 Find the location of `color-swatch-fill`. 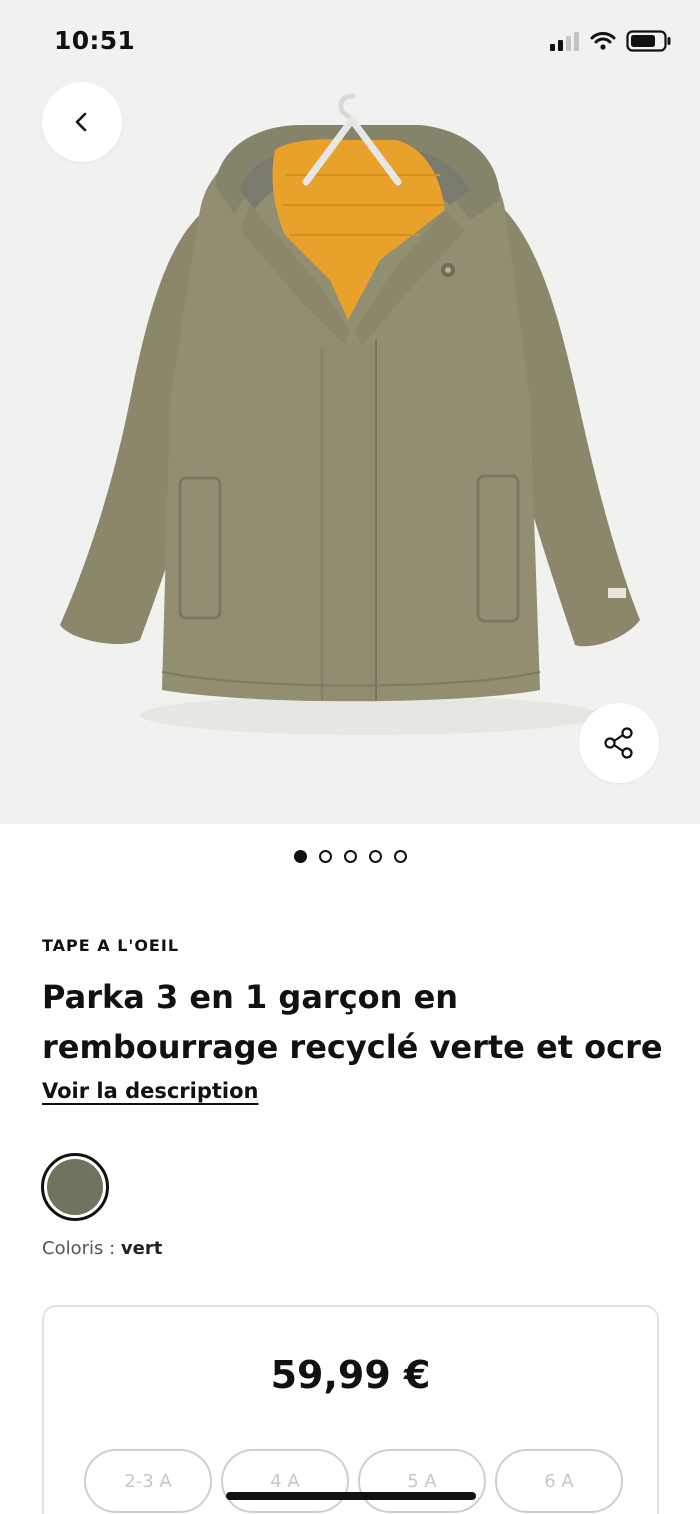

color-swatch-fill is located at coordinates (75, 1187).